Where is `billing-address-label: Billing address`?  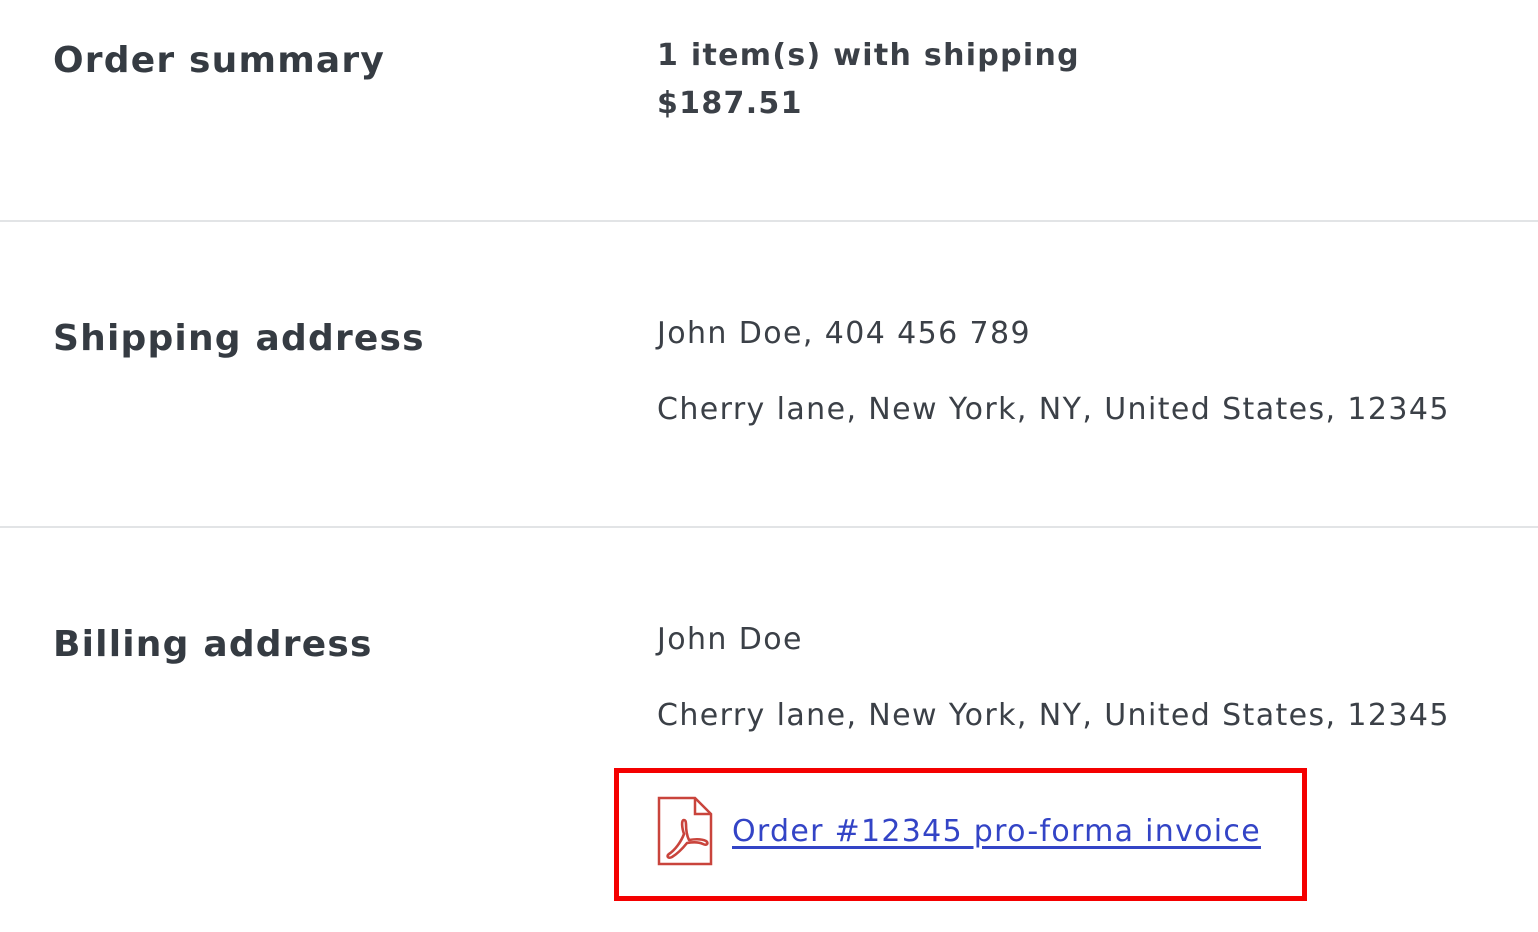
billing-address-label: Billing address is located at coordinates (213, 644).